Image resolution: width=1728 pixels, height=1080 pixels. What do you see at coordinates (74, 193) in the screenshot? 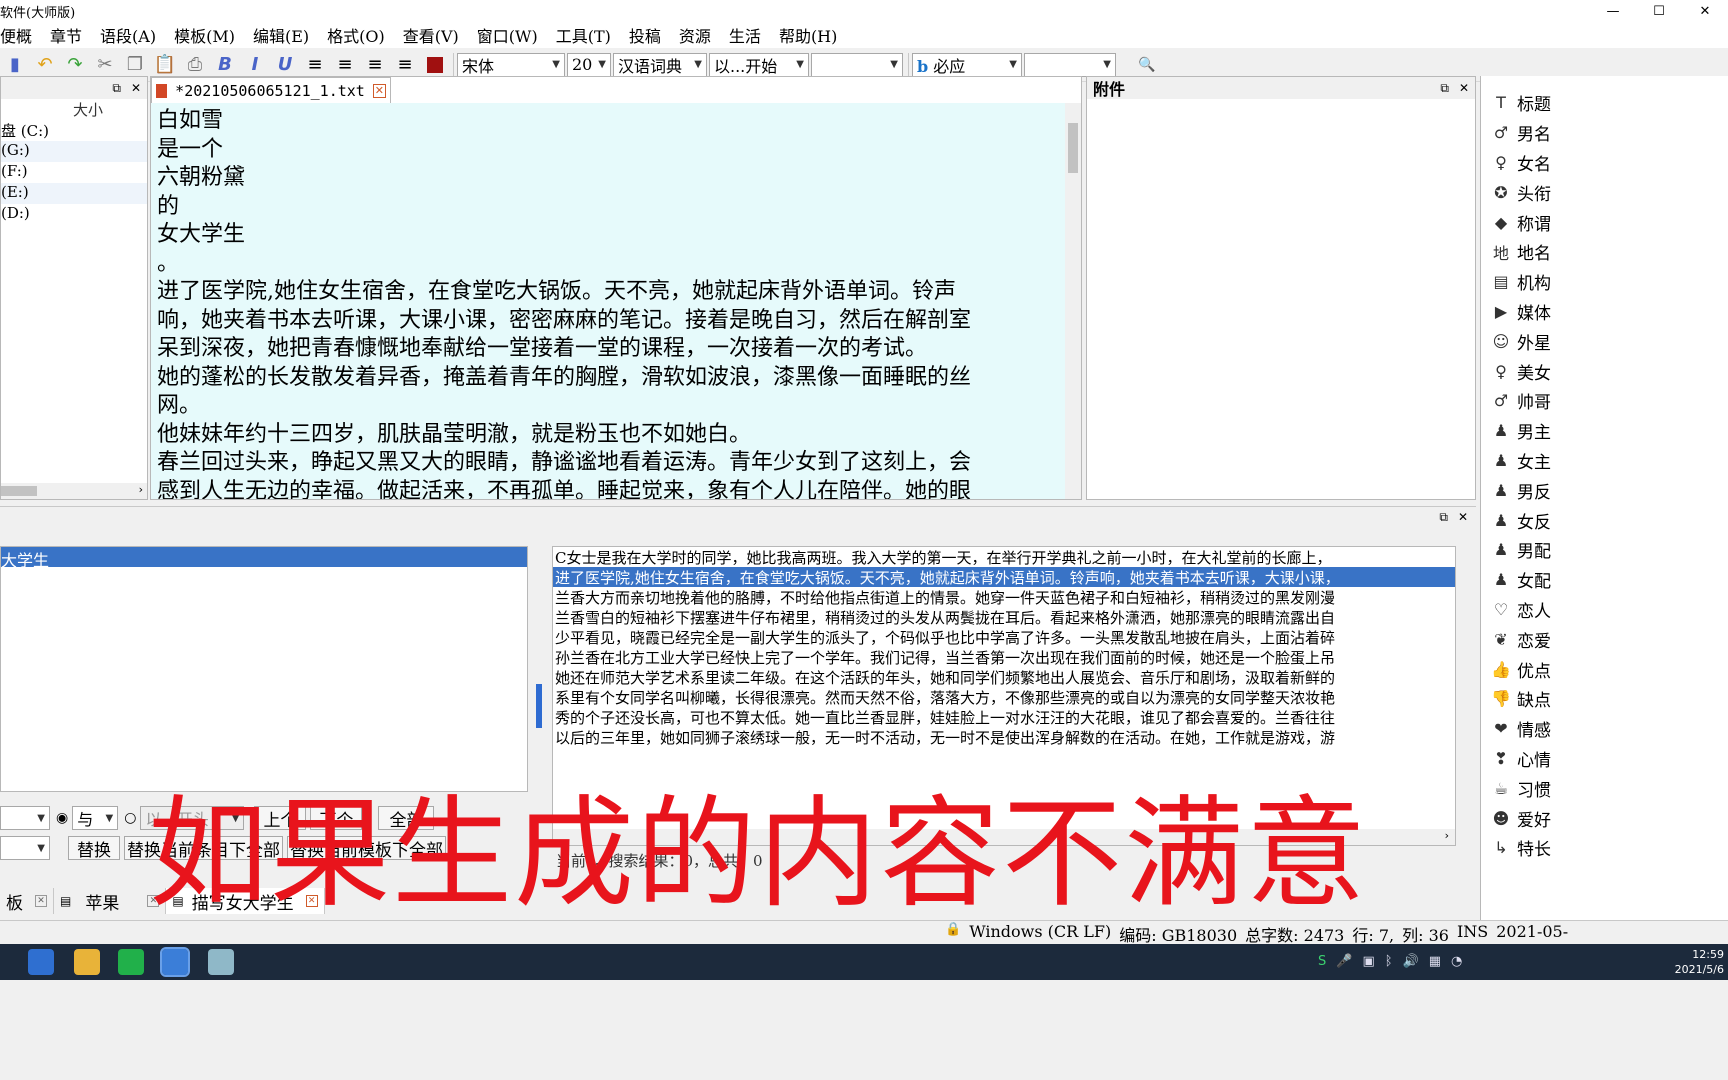
I see `drive-item: (E:)` at bounding box center [74, 193].